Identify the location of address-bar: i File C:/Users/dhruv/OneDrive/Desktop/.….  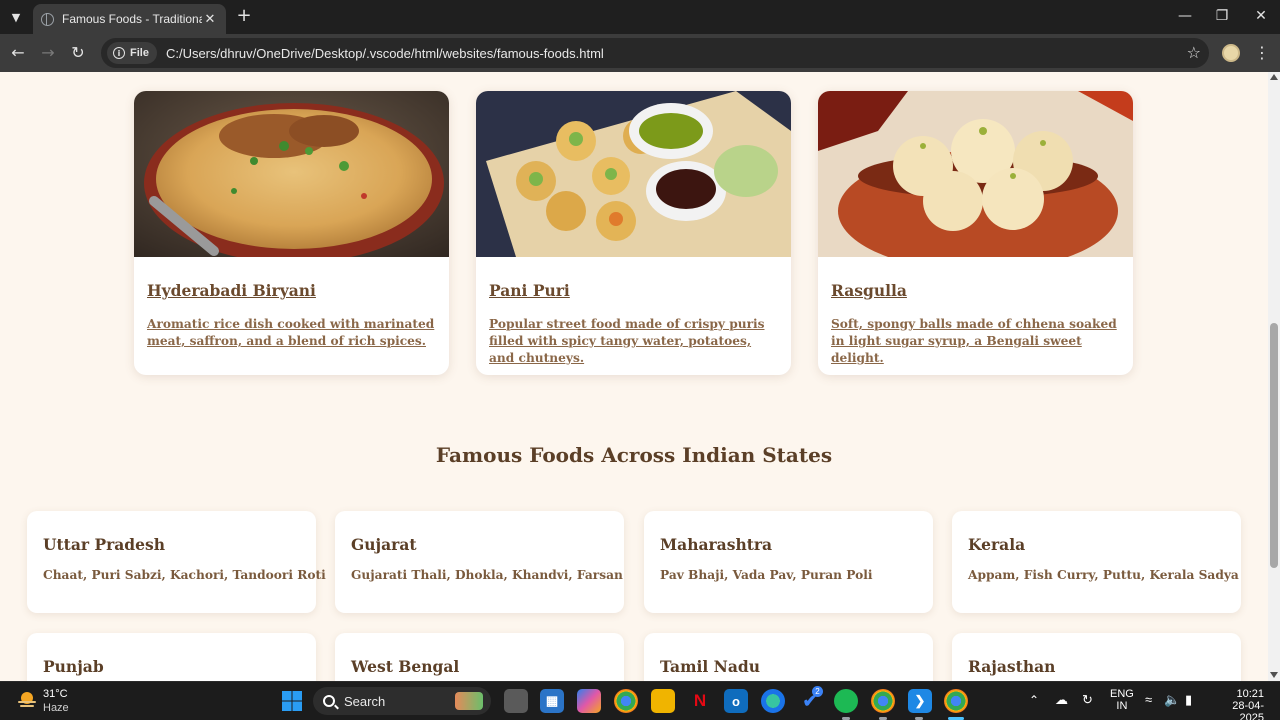
(655, 53).